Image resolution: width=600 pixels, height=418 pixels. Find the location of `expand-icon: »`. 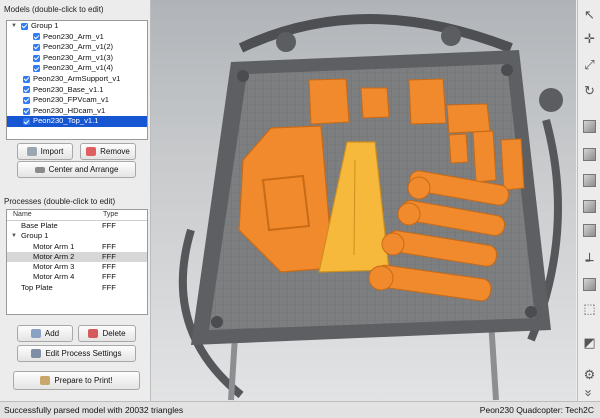

expand-icon: » is located at coordinates (589, 393).